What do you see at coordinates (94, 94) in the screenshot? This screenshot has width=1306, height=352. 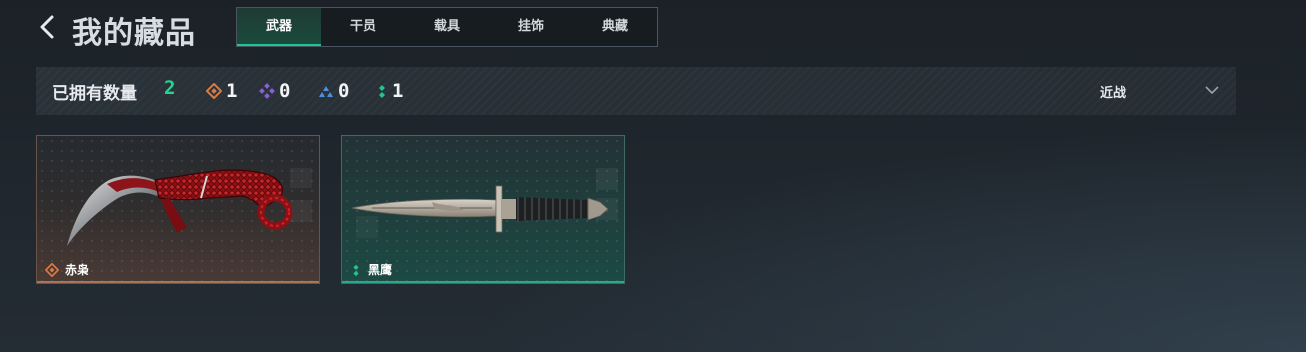 I see `owned-label: 已拥有数量` at bounding box center [94, 94].